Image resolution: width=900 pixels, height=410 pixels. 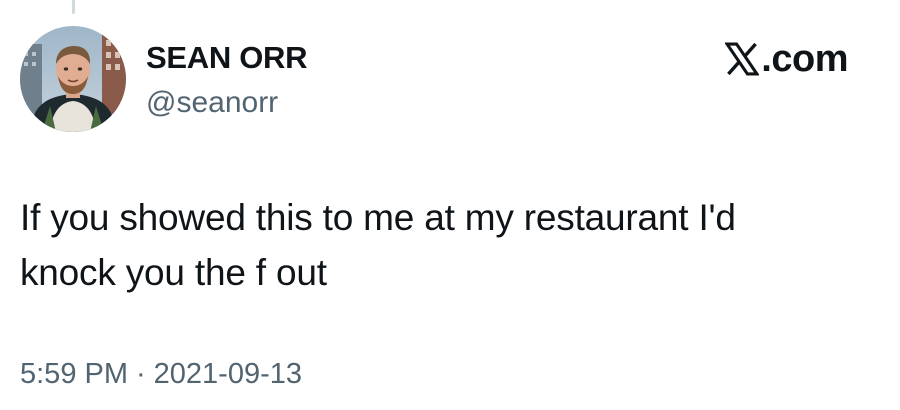 I want to click on tweet-time: 5:59 PM, so click(x=74, y=374).